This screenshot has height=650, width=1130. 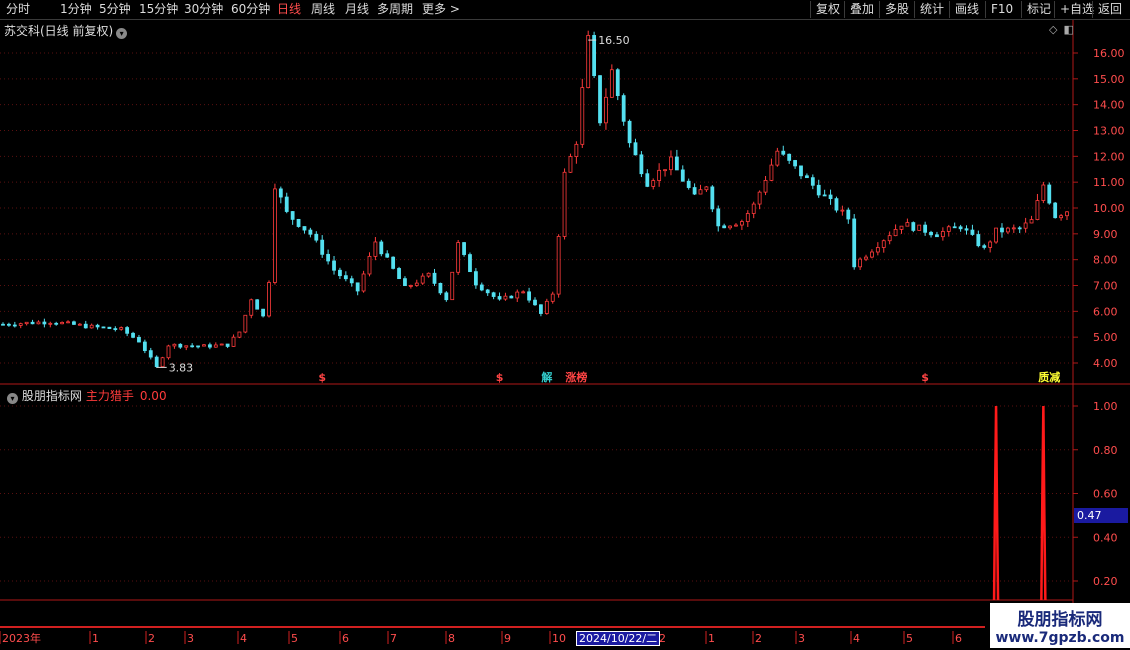 What do you see at coordinates (1036, 9) in the screenshot?
I see `toolbar-button-6: 标记` at bounding box center [1036, 9].